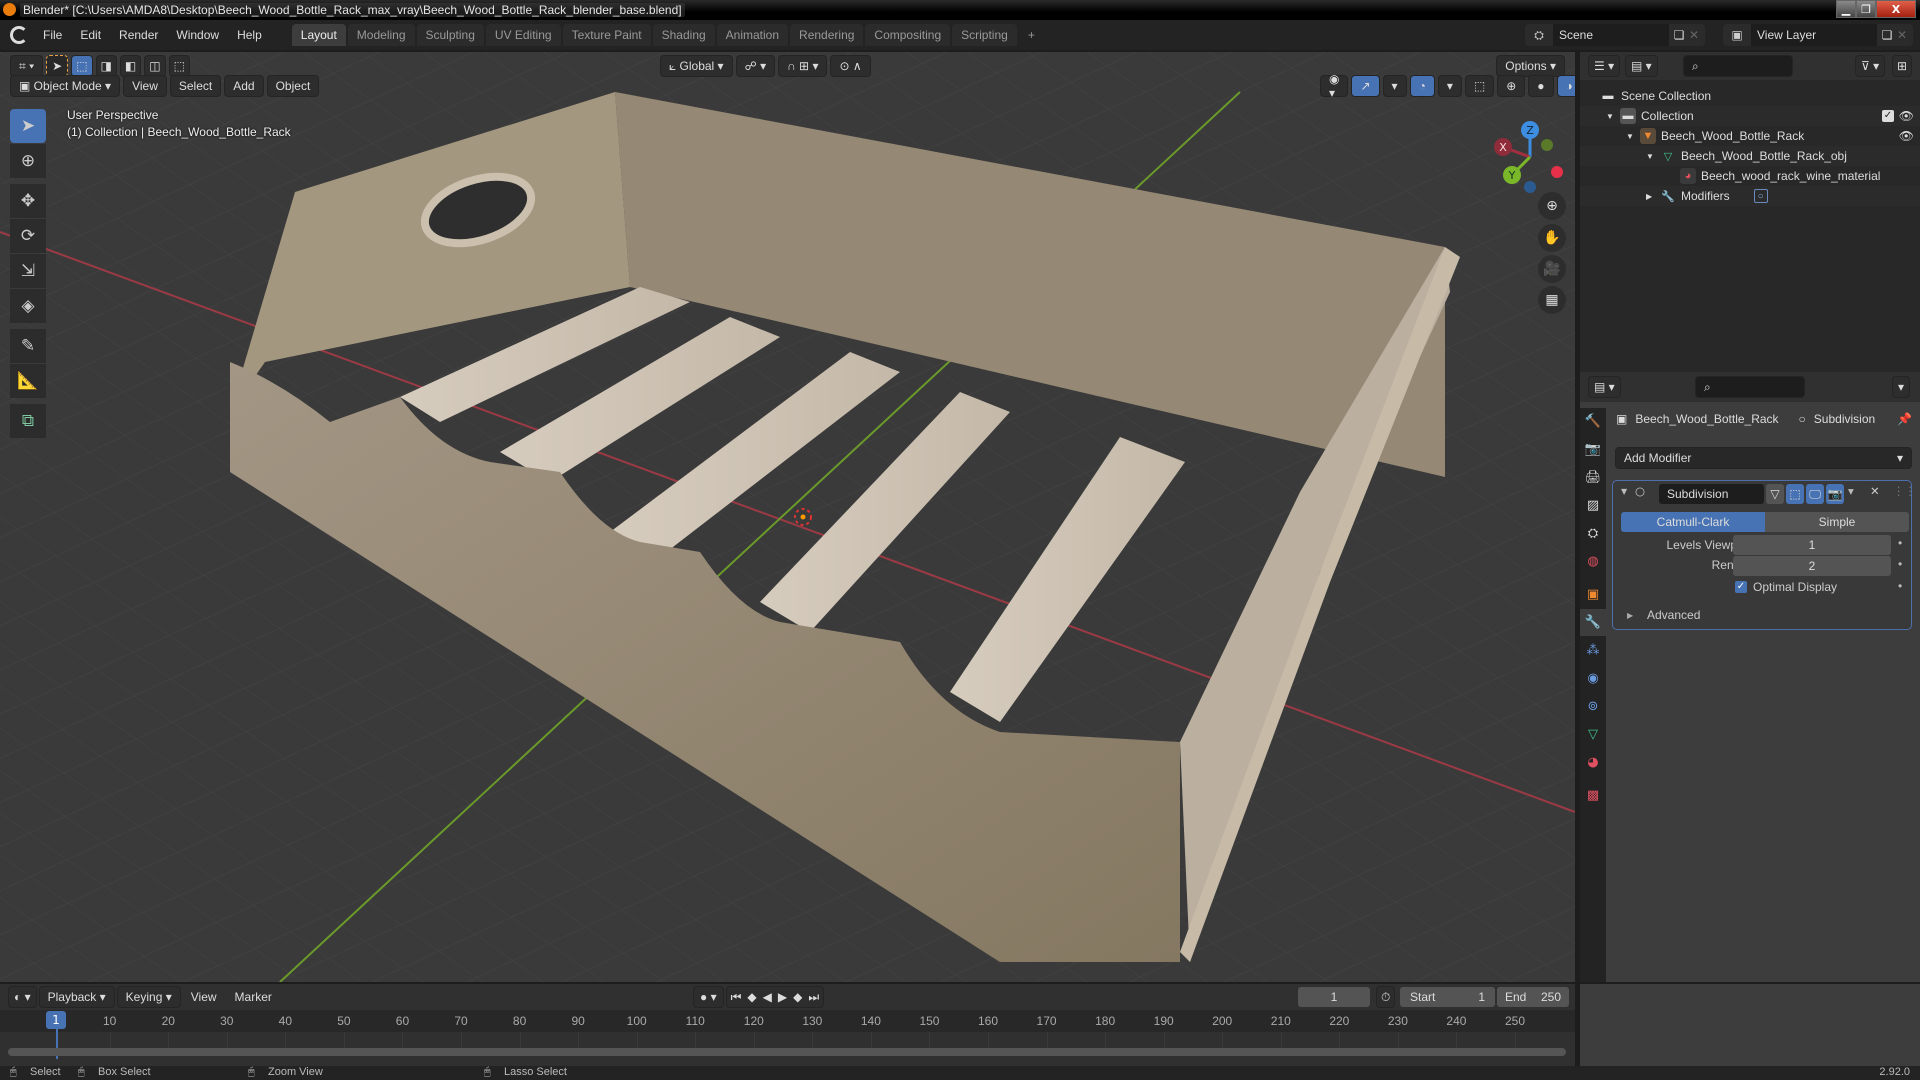 Image resolution: width=1920 pixels, height=1080 pixels. What do you see at coordinates (797, 997) in the screenshot?
I see `next-keyframe-icon: ◆` at bounding box center [797, 997].